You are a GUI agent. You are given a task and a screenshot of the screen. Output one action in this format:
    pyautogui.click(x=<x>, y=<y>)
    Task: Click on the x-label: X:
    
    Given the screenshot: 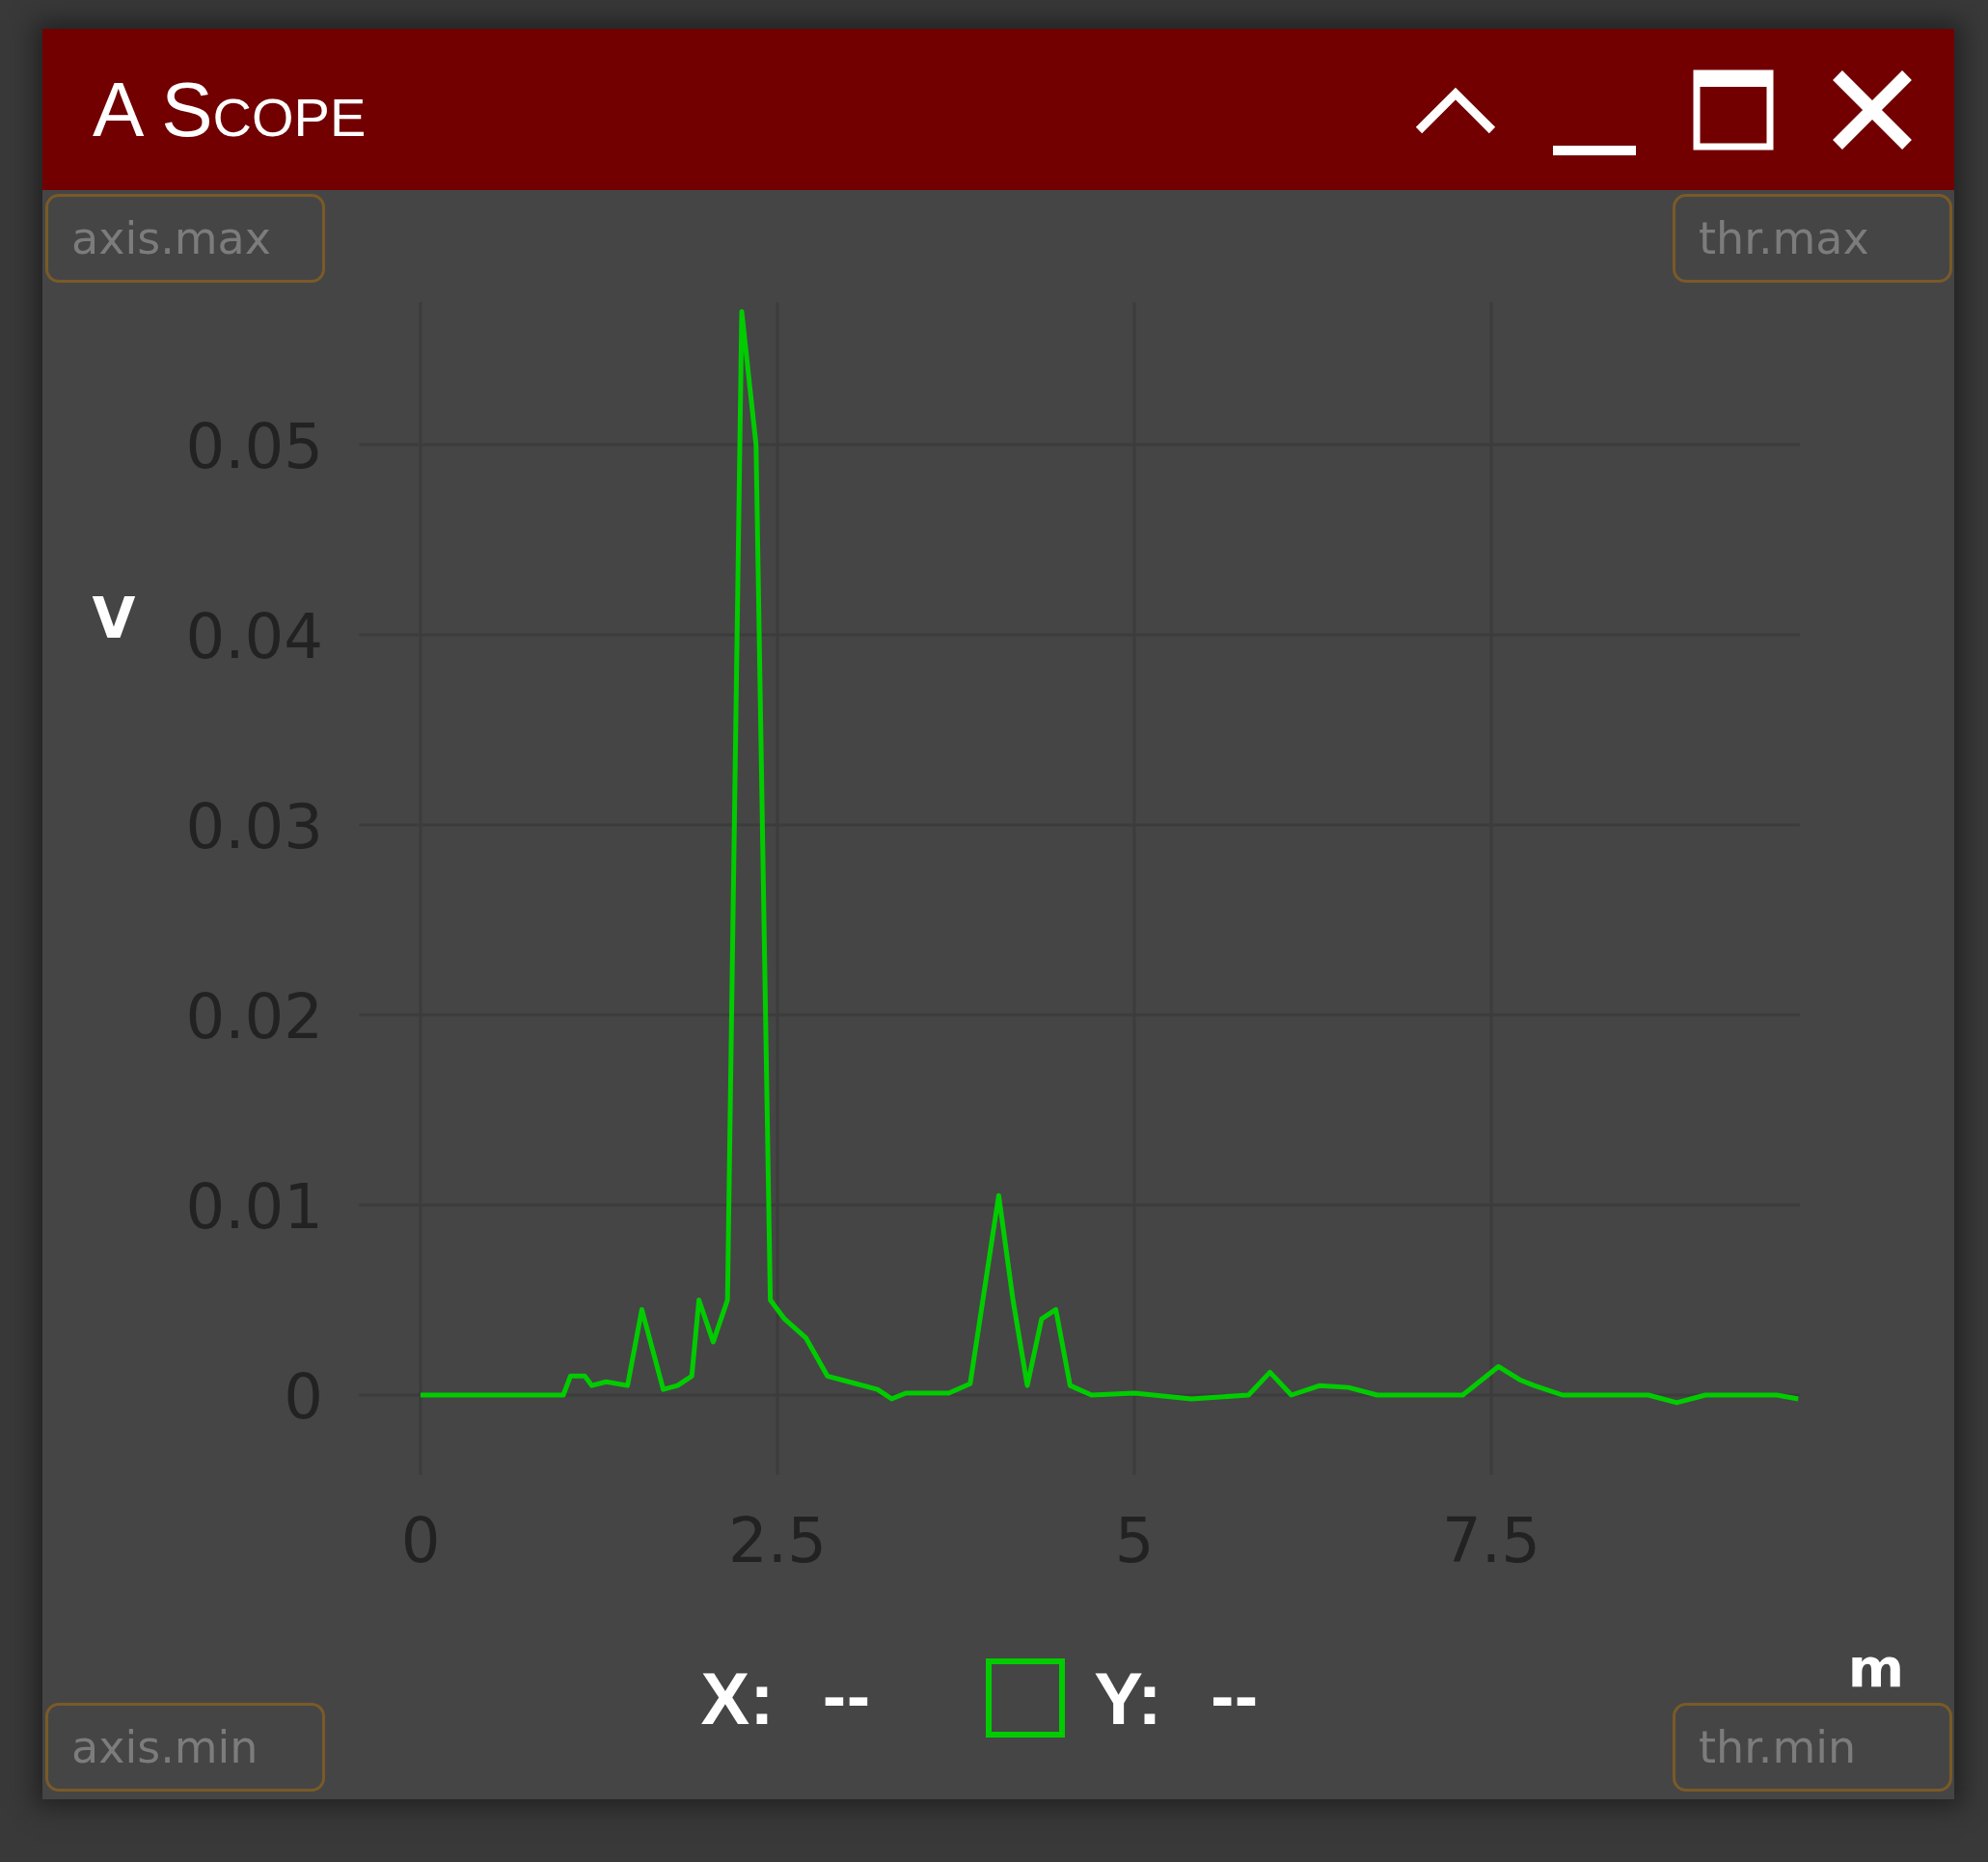 What is the action you would take?
    pyautogui.click(x=737, y=1698)
    